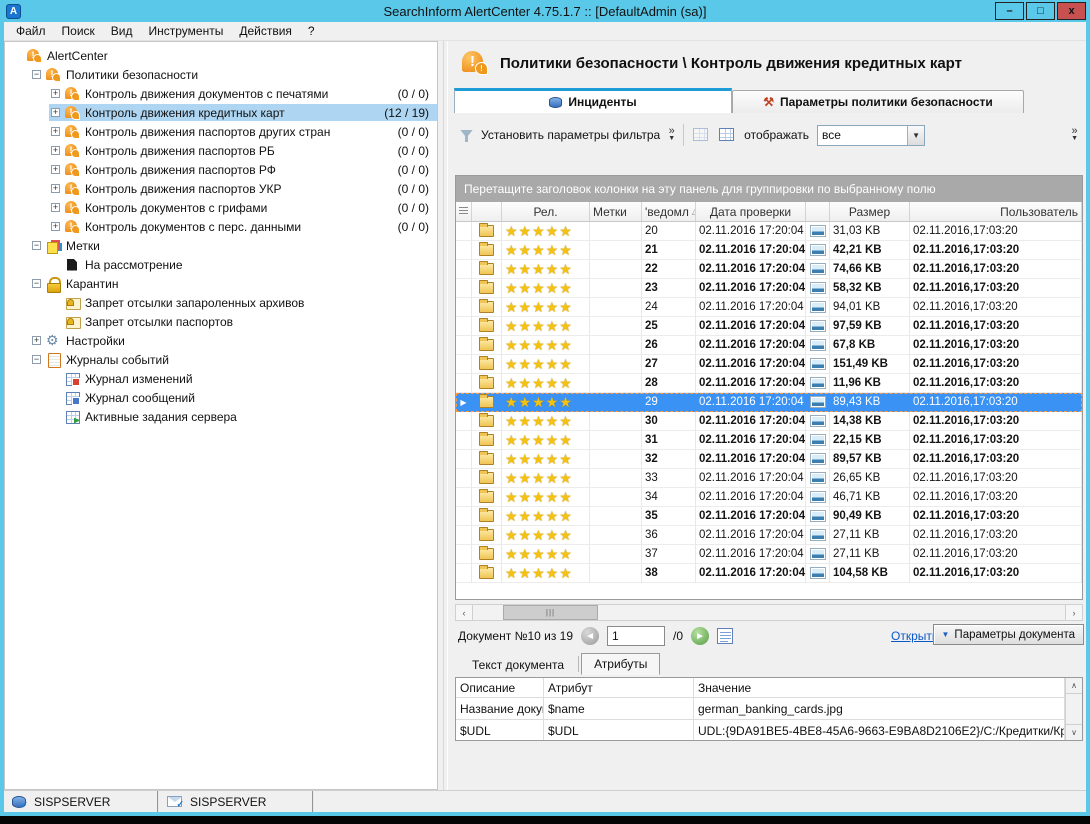  Describe the element at coordinates (1071, 11) in the screenshot. I see `close-button: x` at that location.